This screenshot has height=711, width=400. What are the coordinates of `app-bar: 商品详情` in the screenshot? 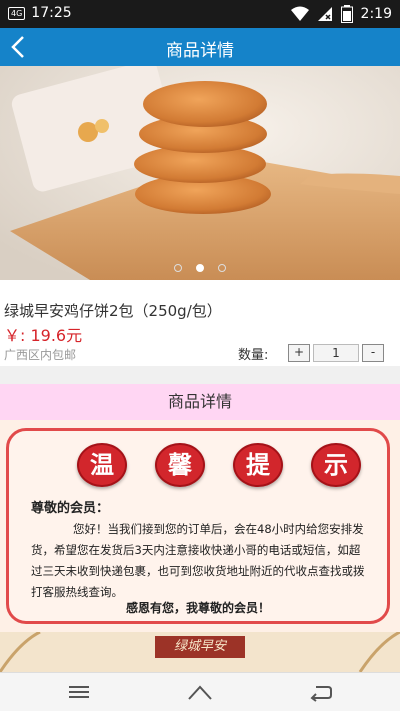 It's located at (200, 47).